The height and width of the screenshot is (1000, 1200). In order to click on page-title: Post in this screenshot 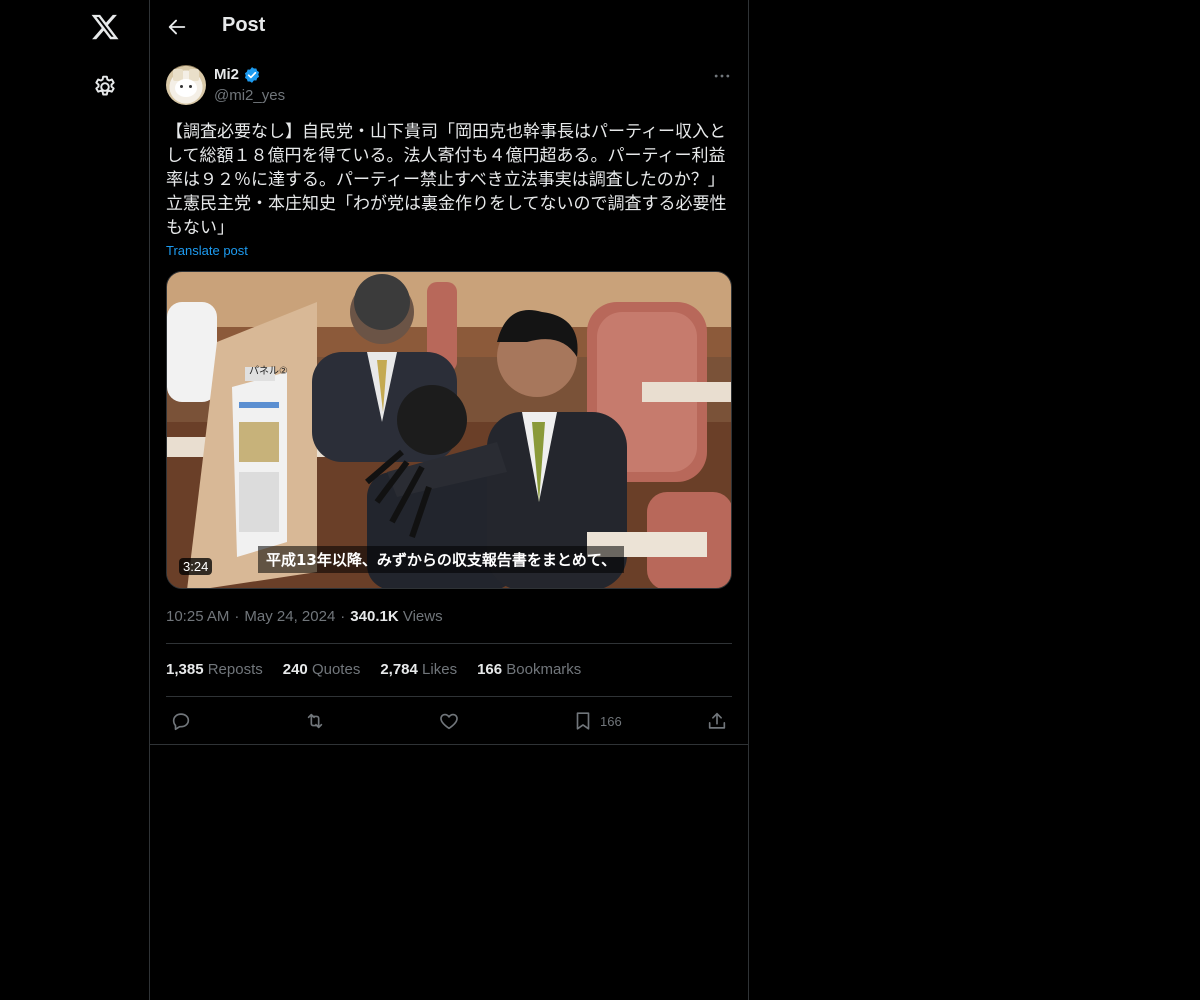, I will do `click(244, 25)`.